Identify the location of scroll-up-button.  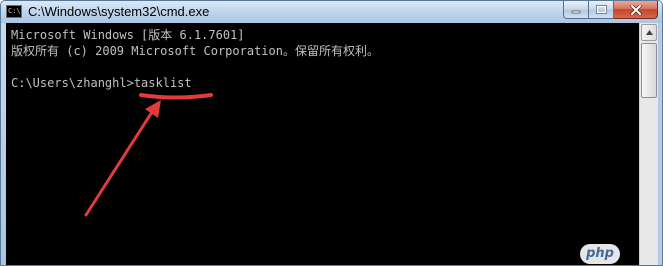
(649, 32).